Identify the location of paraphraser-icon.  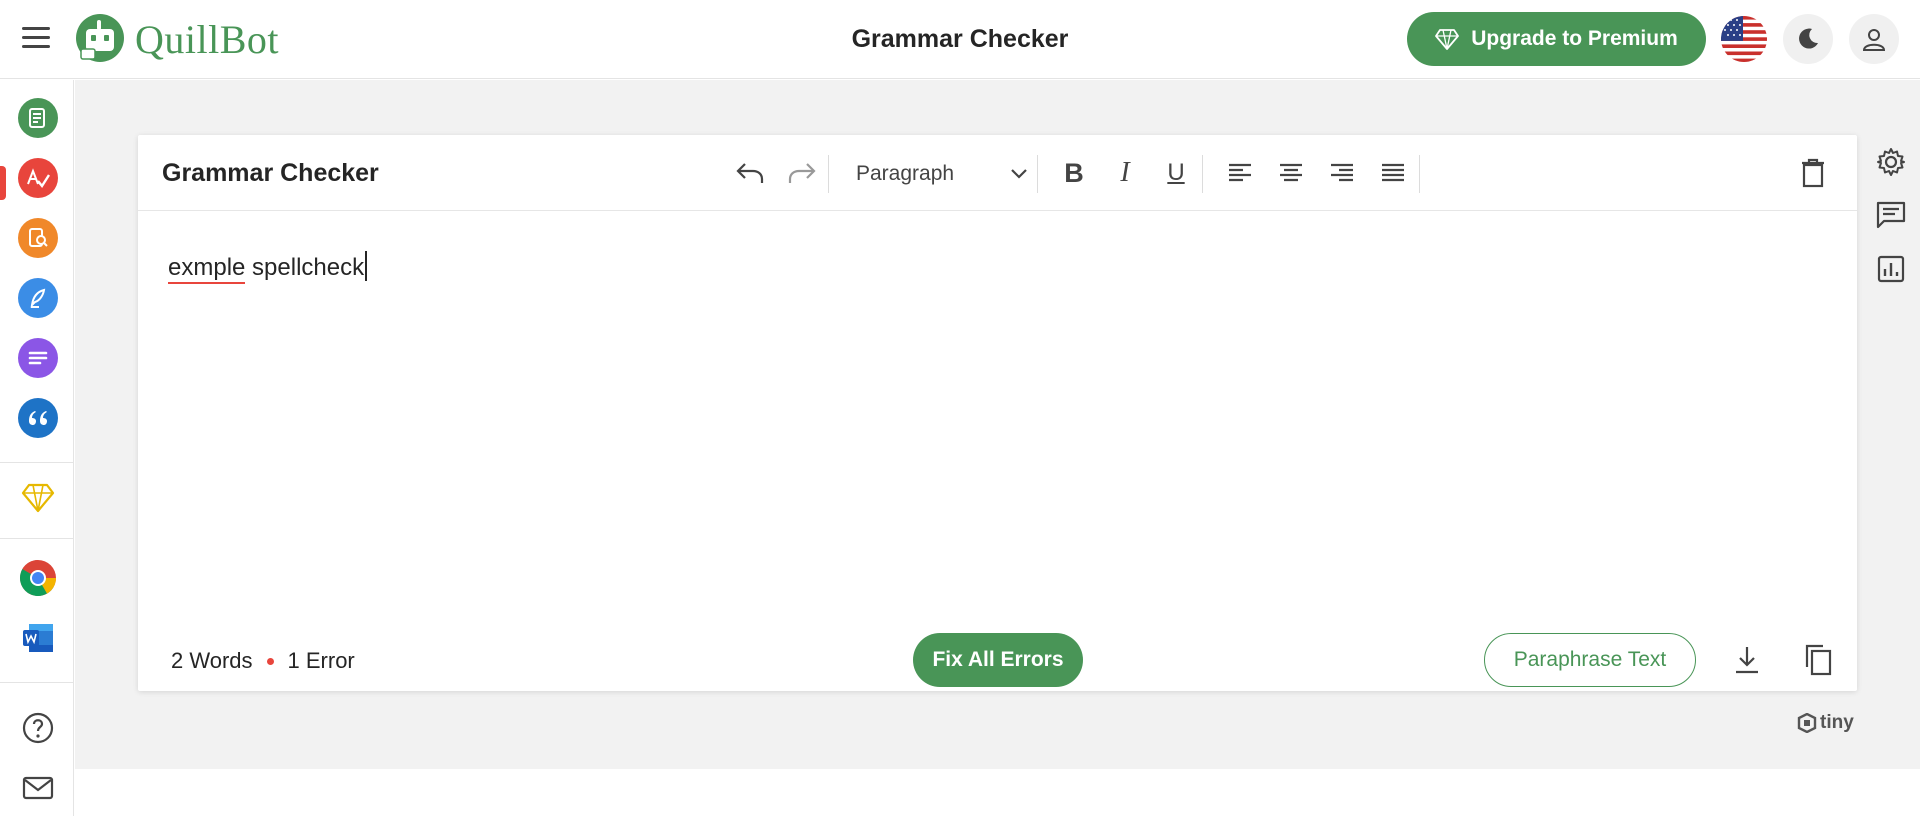
(38, 118).